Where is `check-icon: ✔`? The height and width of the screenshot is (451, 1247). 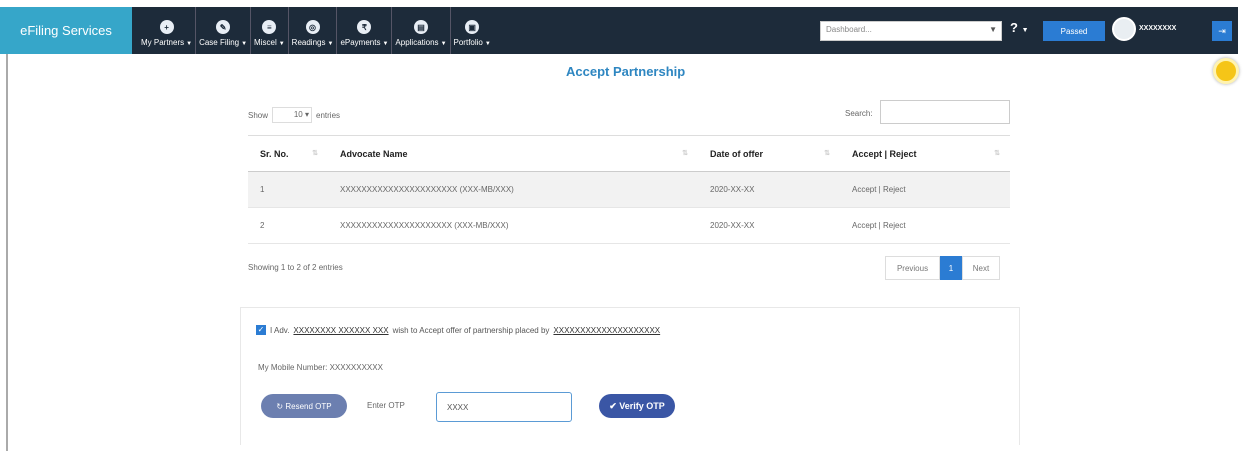
check-icon: ✔ is located at coordinates (614, 405).